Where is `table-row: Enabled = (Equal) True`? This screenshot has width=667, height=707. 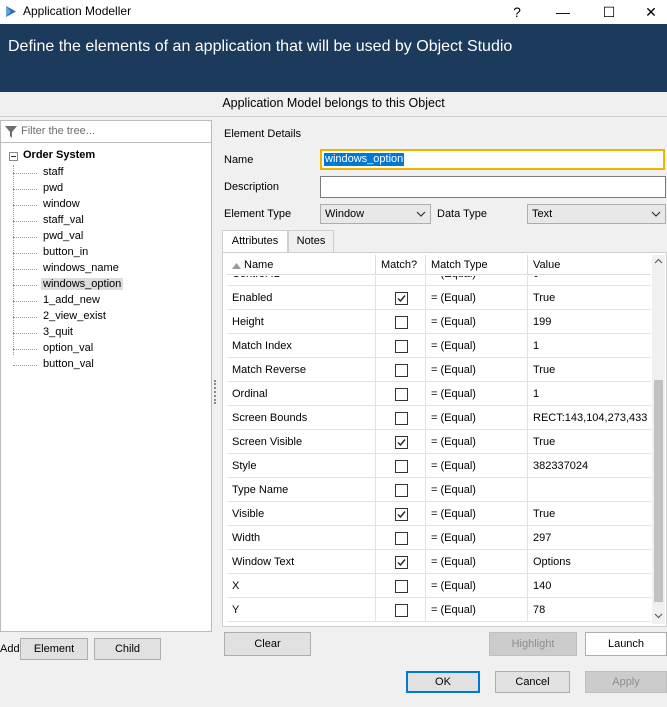
table-row: Enabled = (Equal) True is located at coordinates (439, 298).